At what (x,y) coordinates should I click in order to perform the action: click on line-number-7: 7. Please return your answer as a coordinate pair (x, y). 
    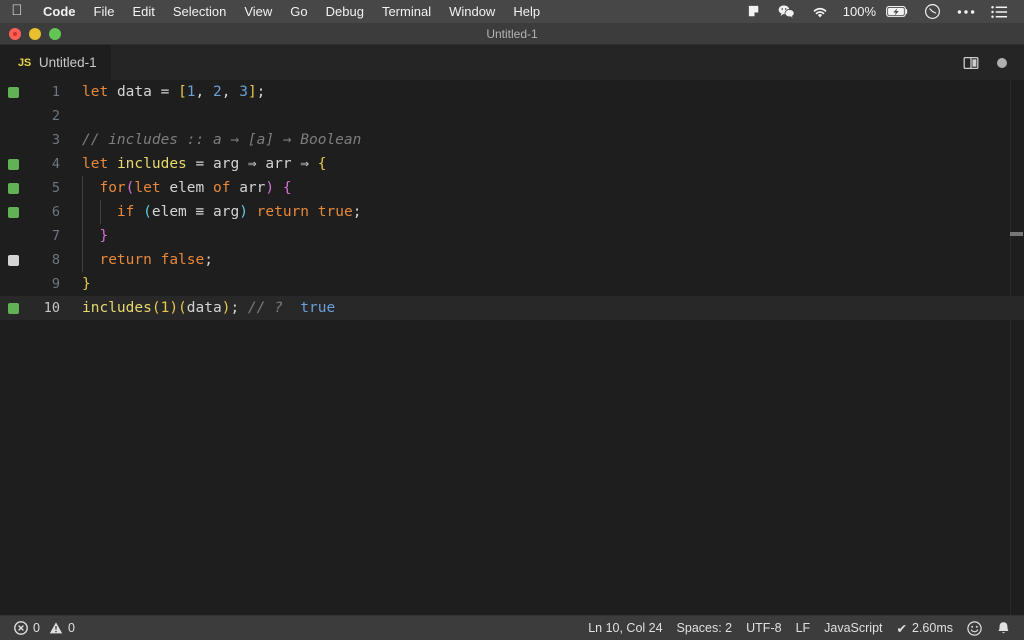
    Looking at the image, I should click on (55, 236).